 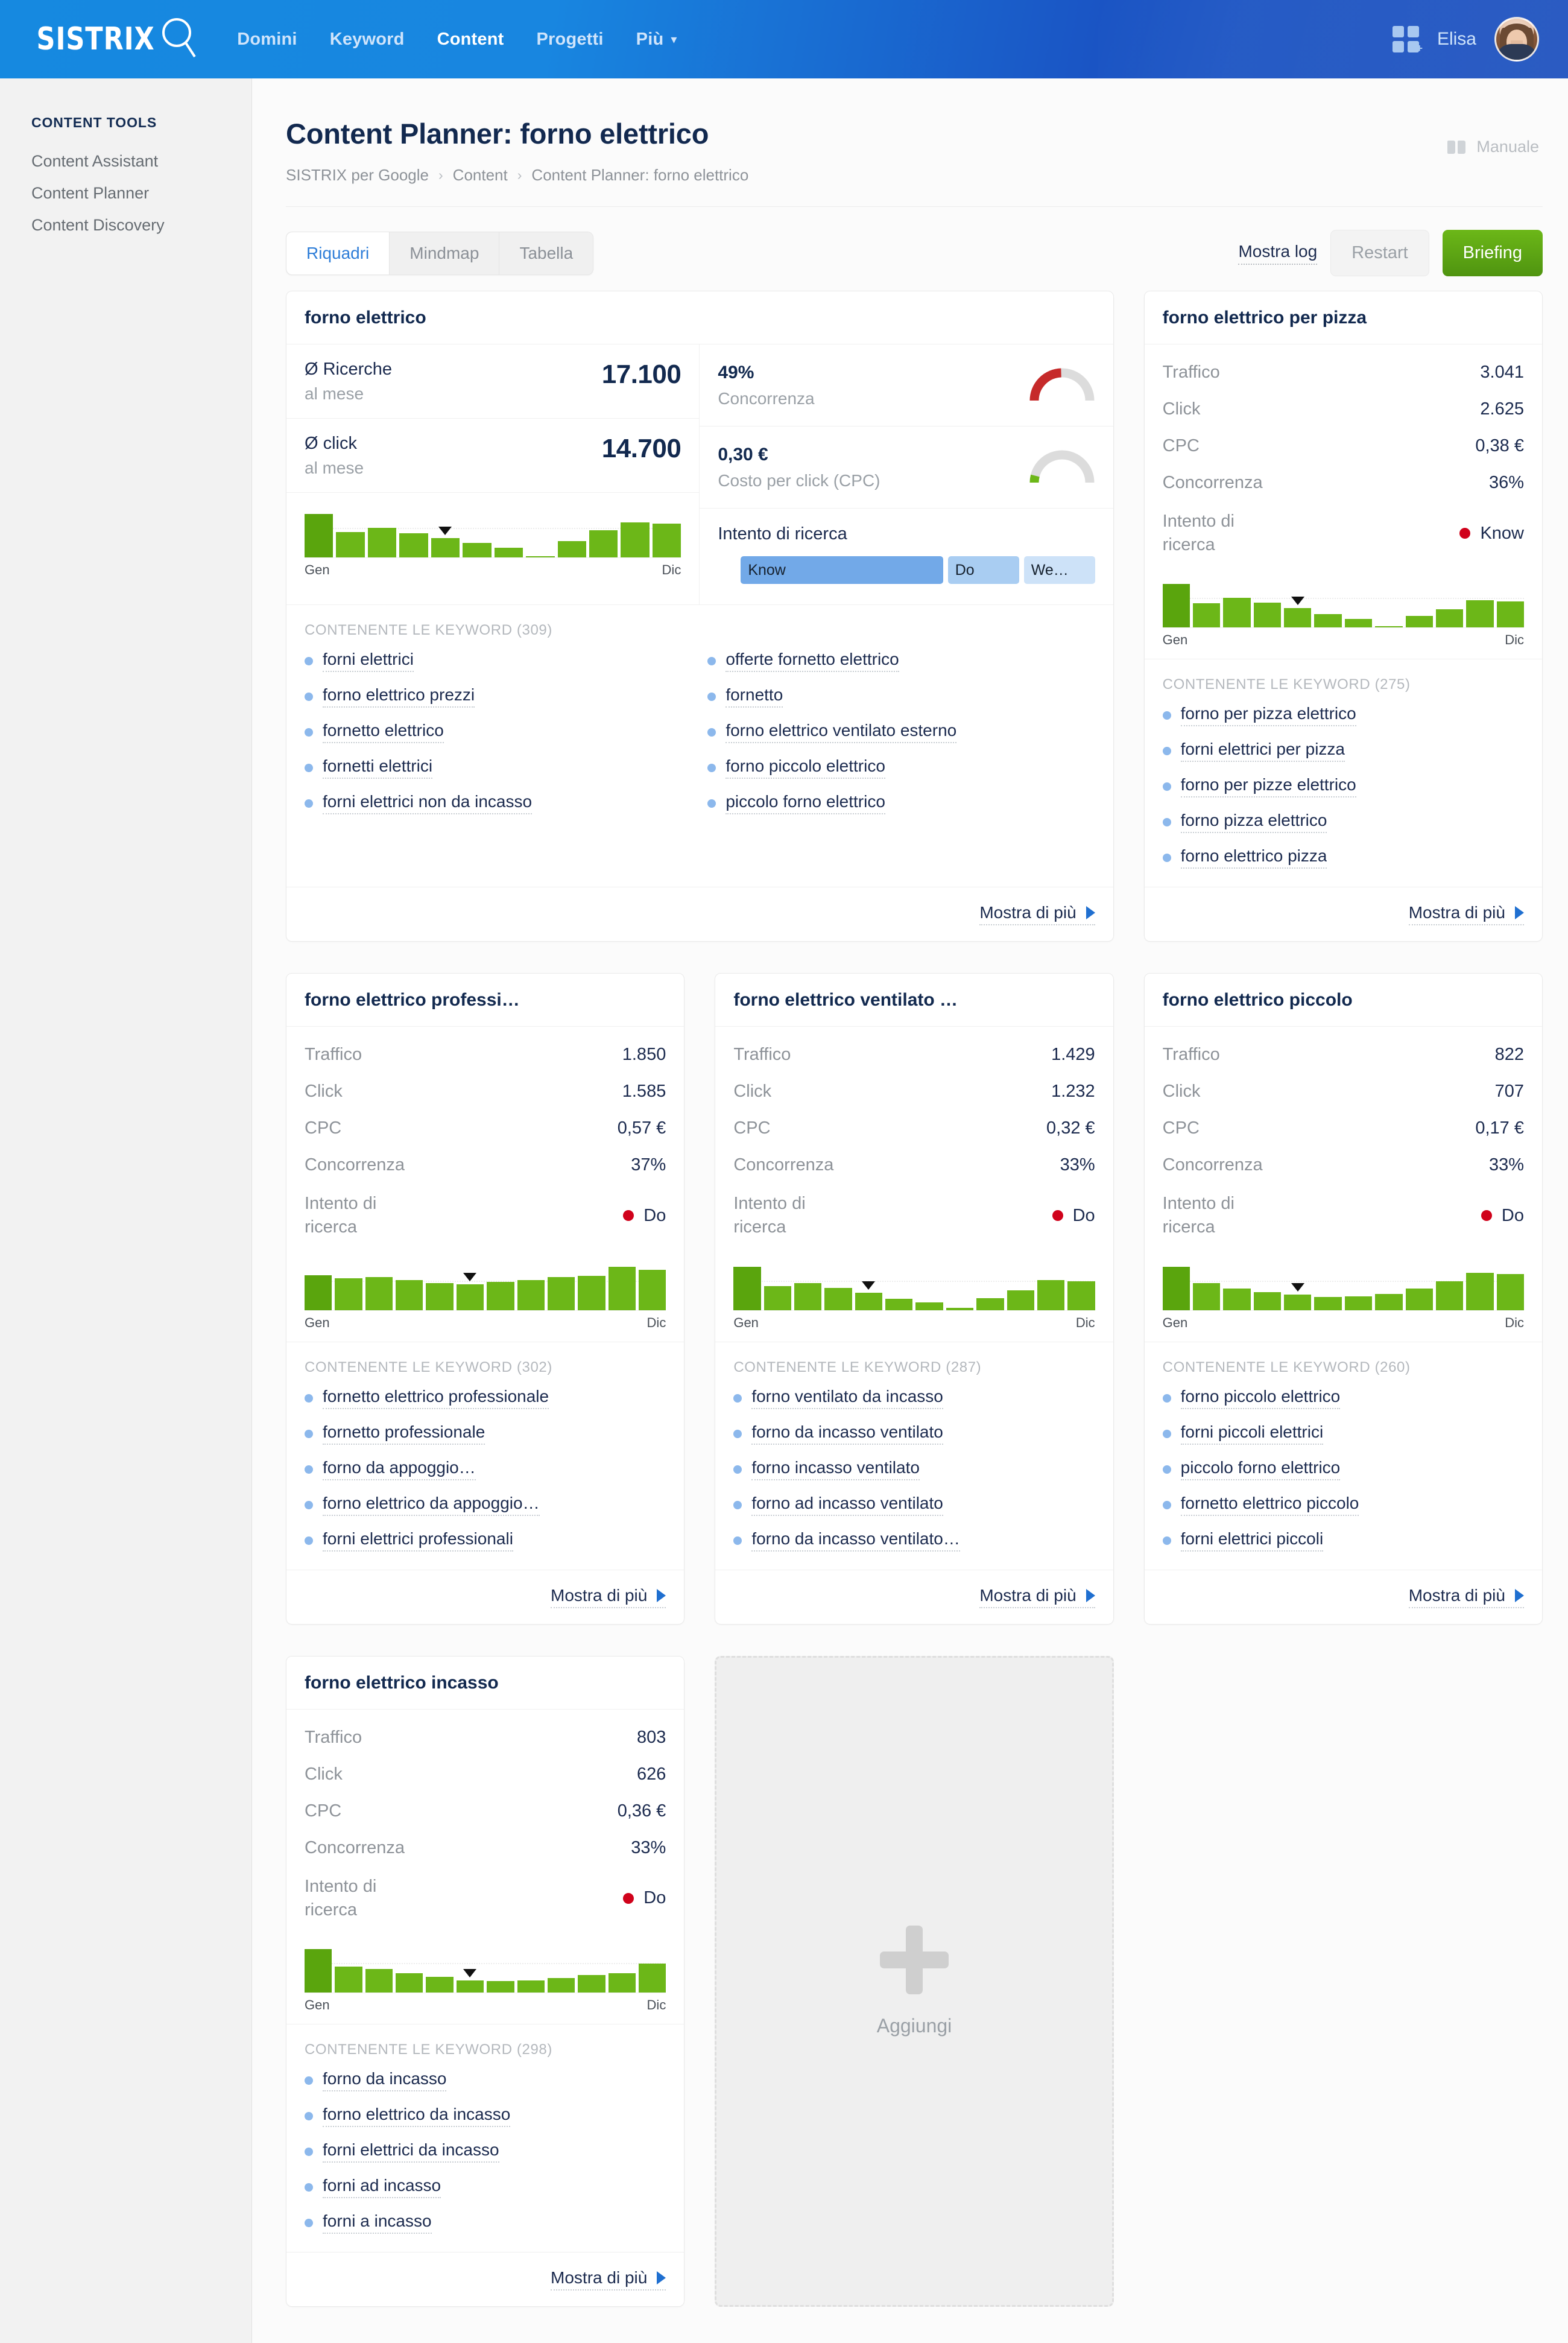 I want to click on list-item: forno elettrico prezzi, so click(x=498, y=696).